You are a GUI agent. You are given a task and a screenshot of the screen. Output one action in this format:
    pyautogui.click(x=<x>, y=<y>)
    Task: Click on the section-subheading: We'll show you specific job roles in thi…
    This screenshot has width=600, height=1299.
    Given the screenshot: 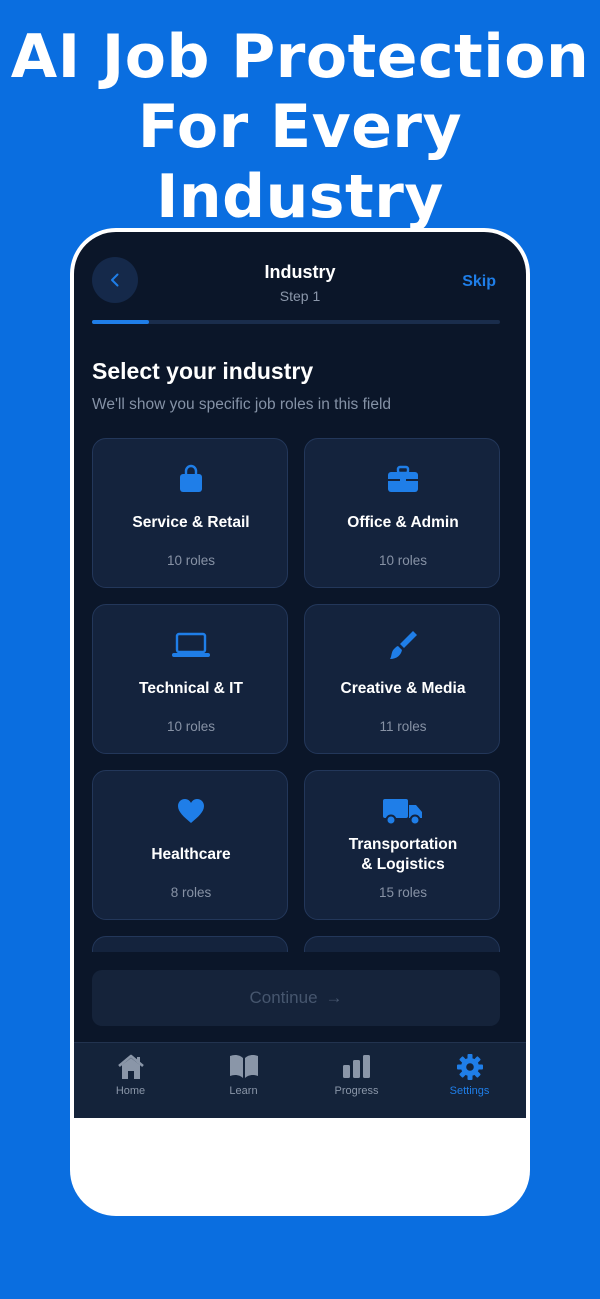 What is the action you would take?
    pyautogui.click(x=242, y=404)
    